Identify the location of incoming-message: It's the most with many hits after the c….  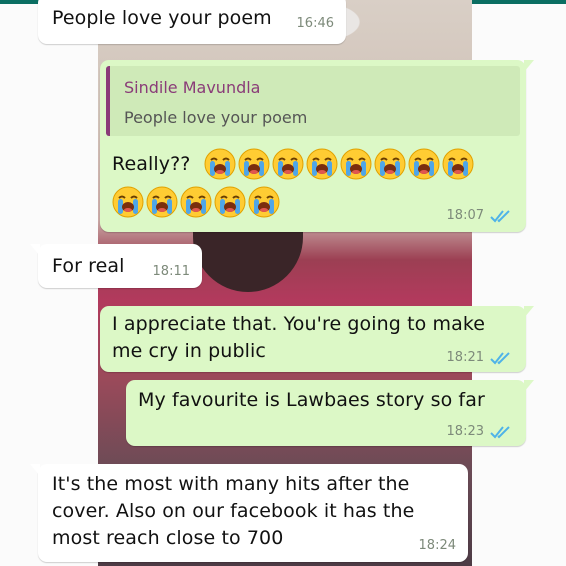
(249, 513).